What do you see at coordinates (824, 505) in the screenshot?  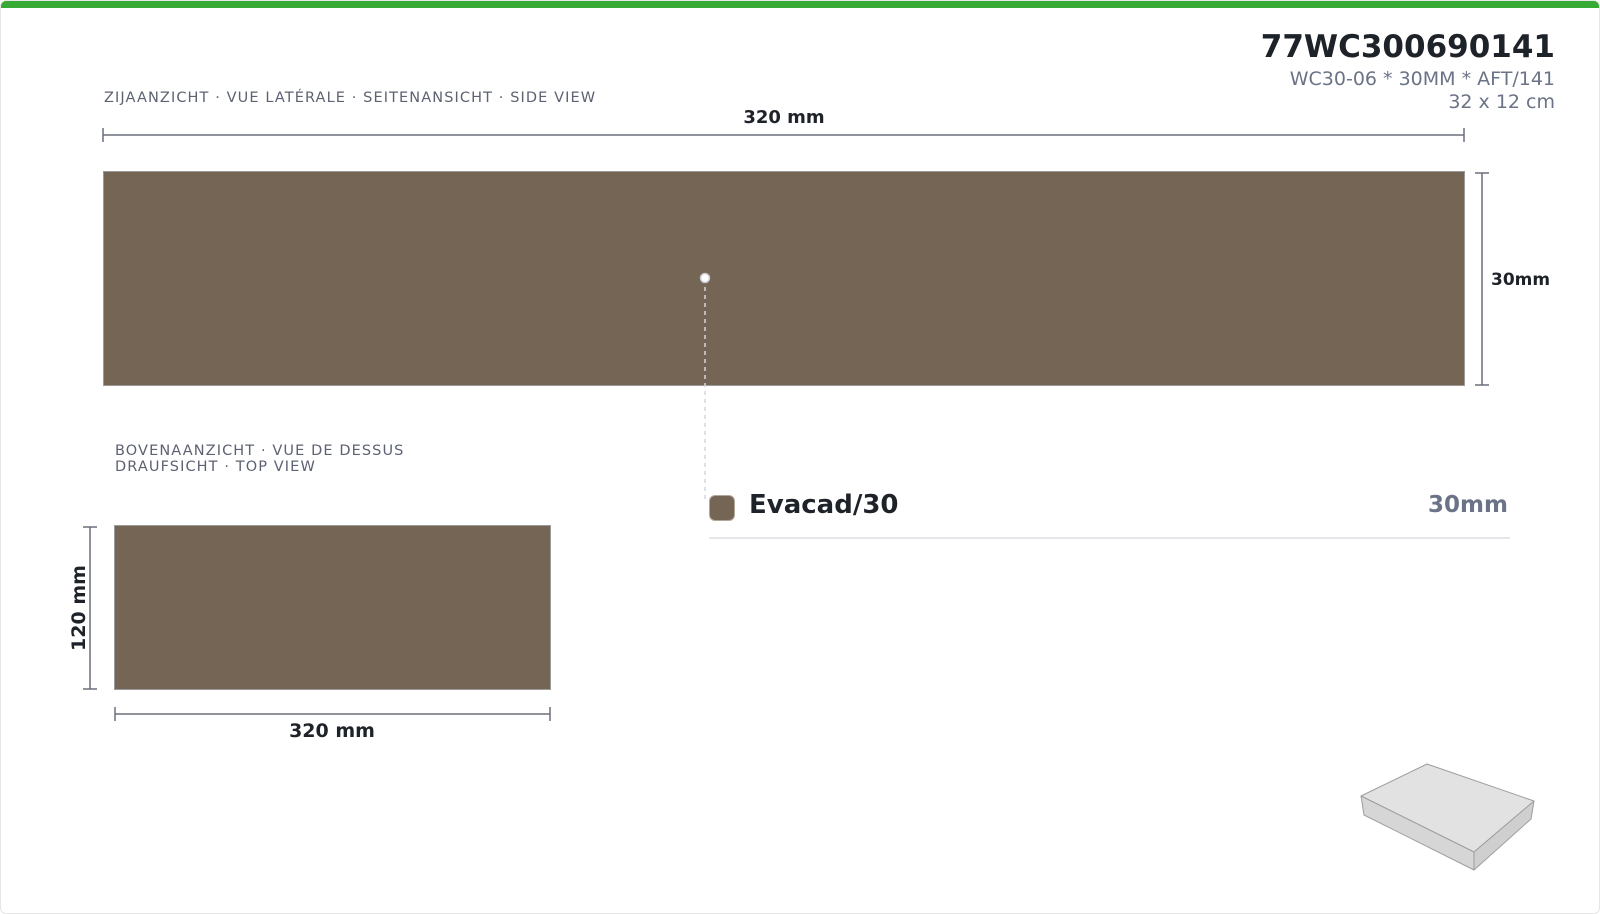 I see `material-name: Evacad/30` at bounding box center [824, 505].